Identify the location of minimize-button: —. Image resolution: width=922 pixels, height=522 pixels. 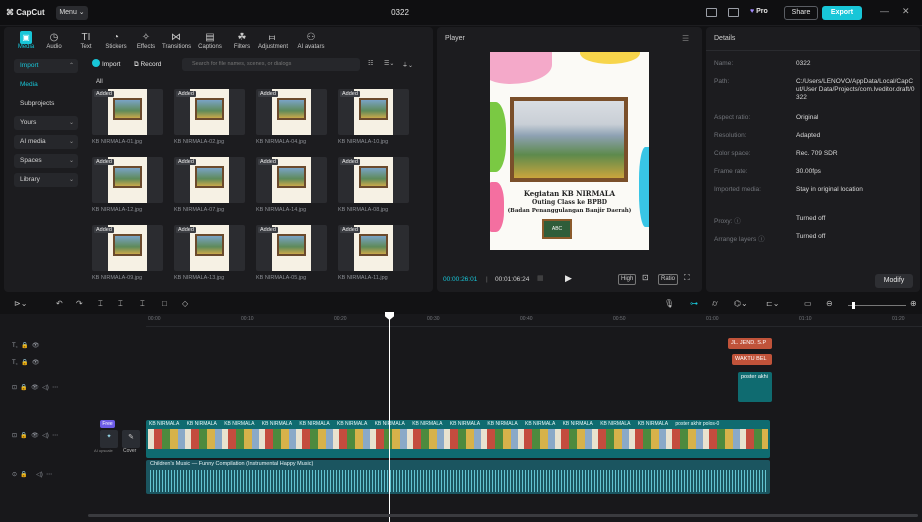
(884, 11).